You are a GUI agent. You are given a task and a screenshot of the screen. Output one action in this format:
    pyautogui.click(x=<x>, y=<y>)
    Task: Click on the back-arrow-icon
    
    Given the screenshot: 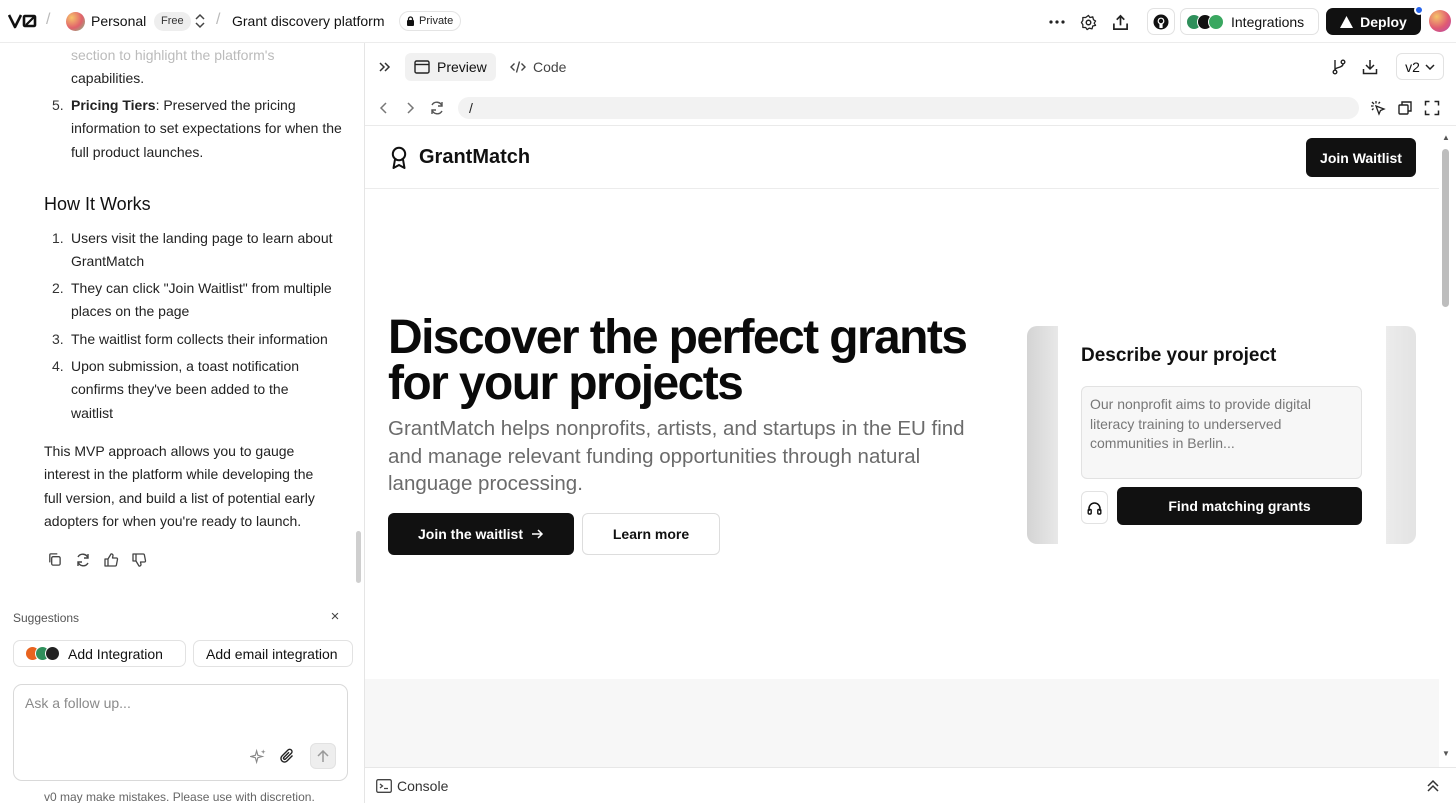 What is the action you would take?
    pyautogui.click(x=384, y=108)
    